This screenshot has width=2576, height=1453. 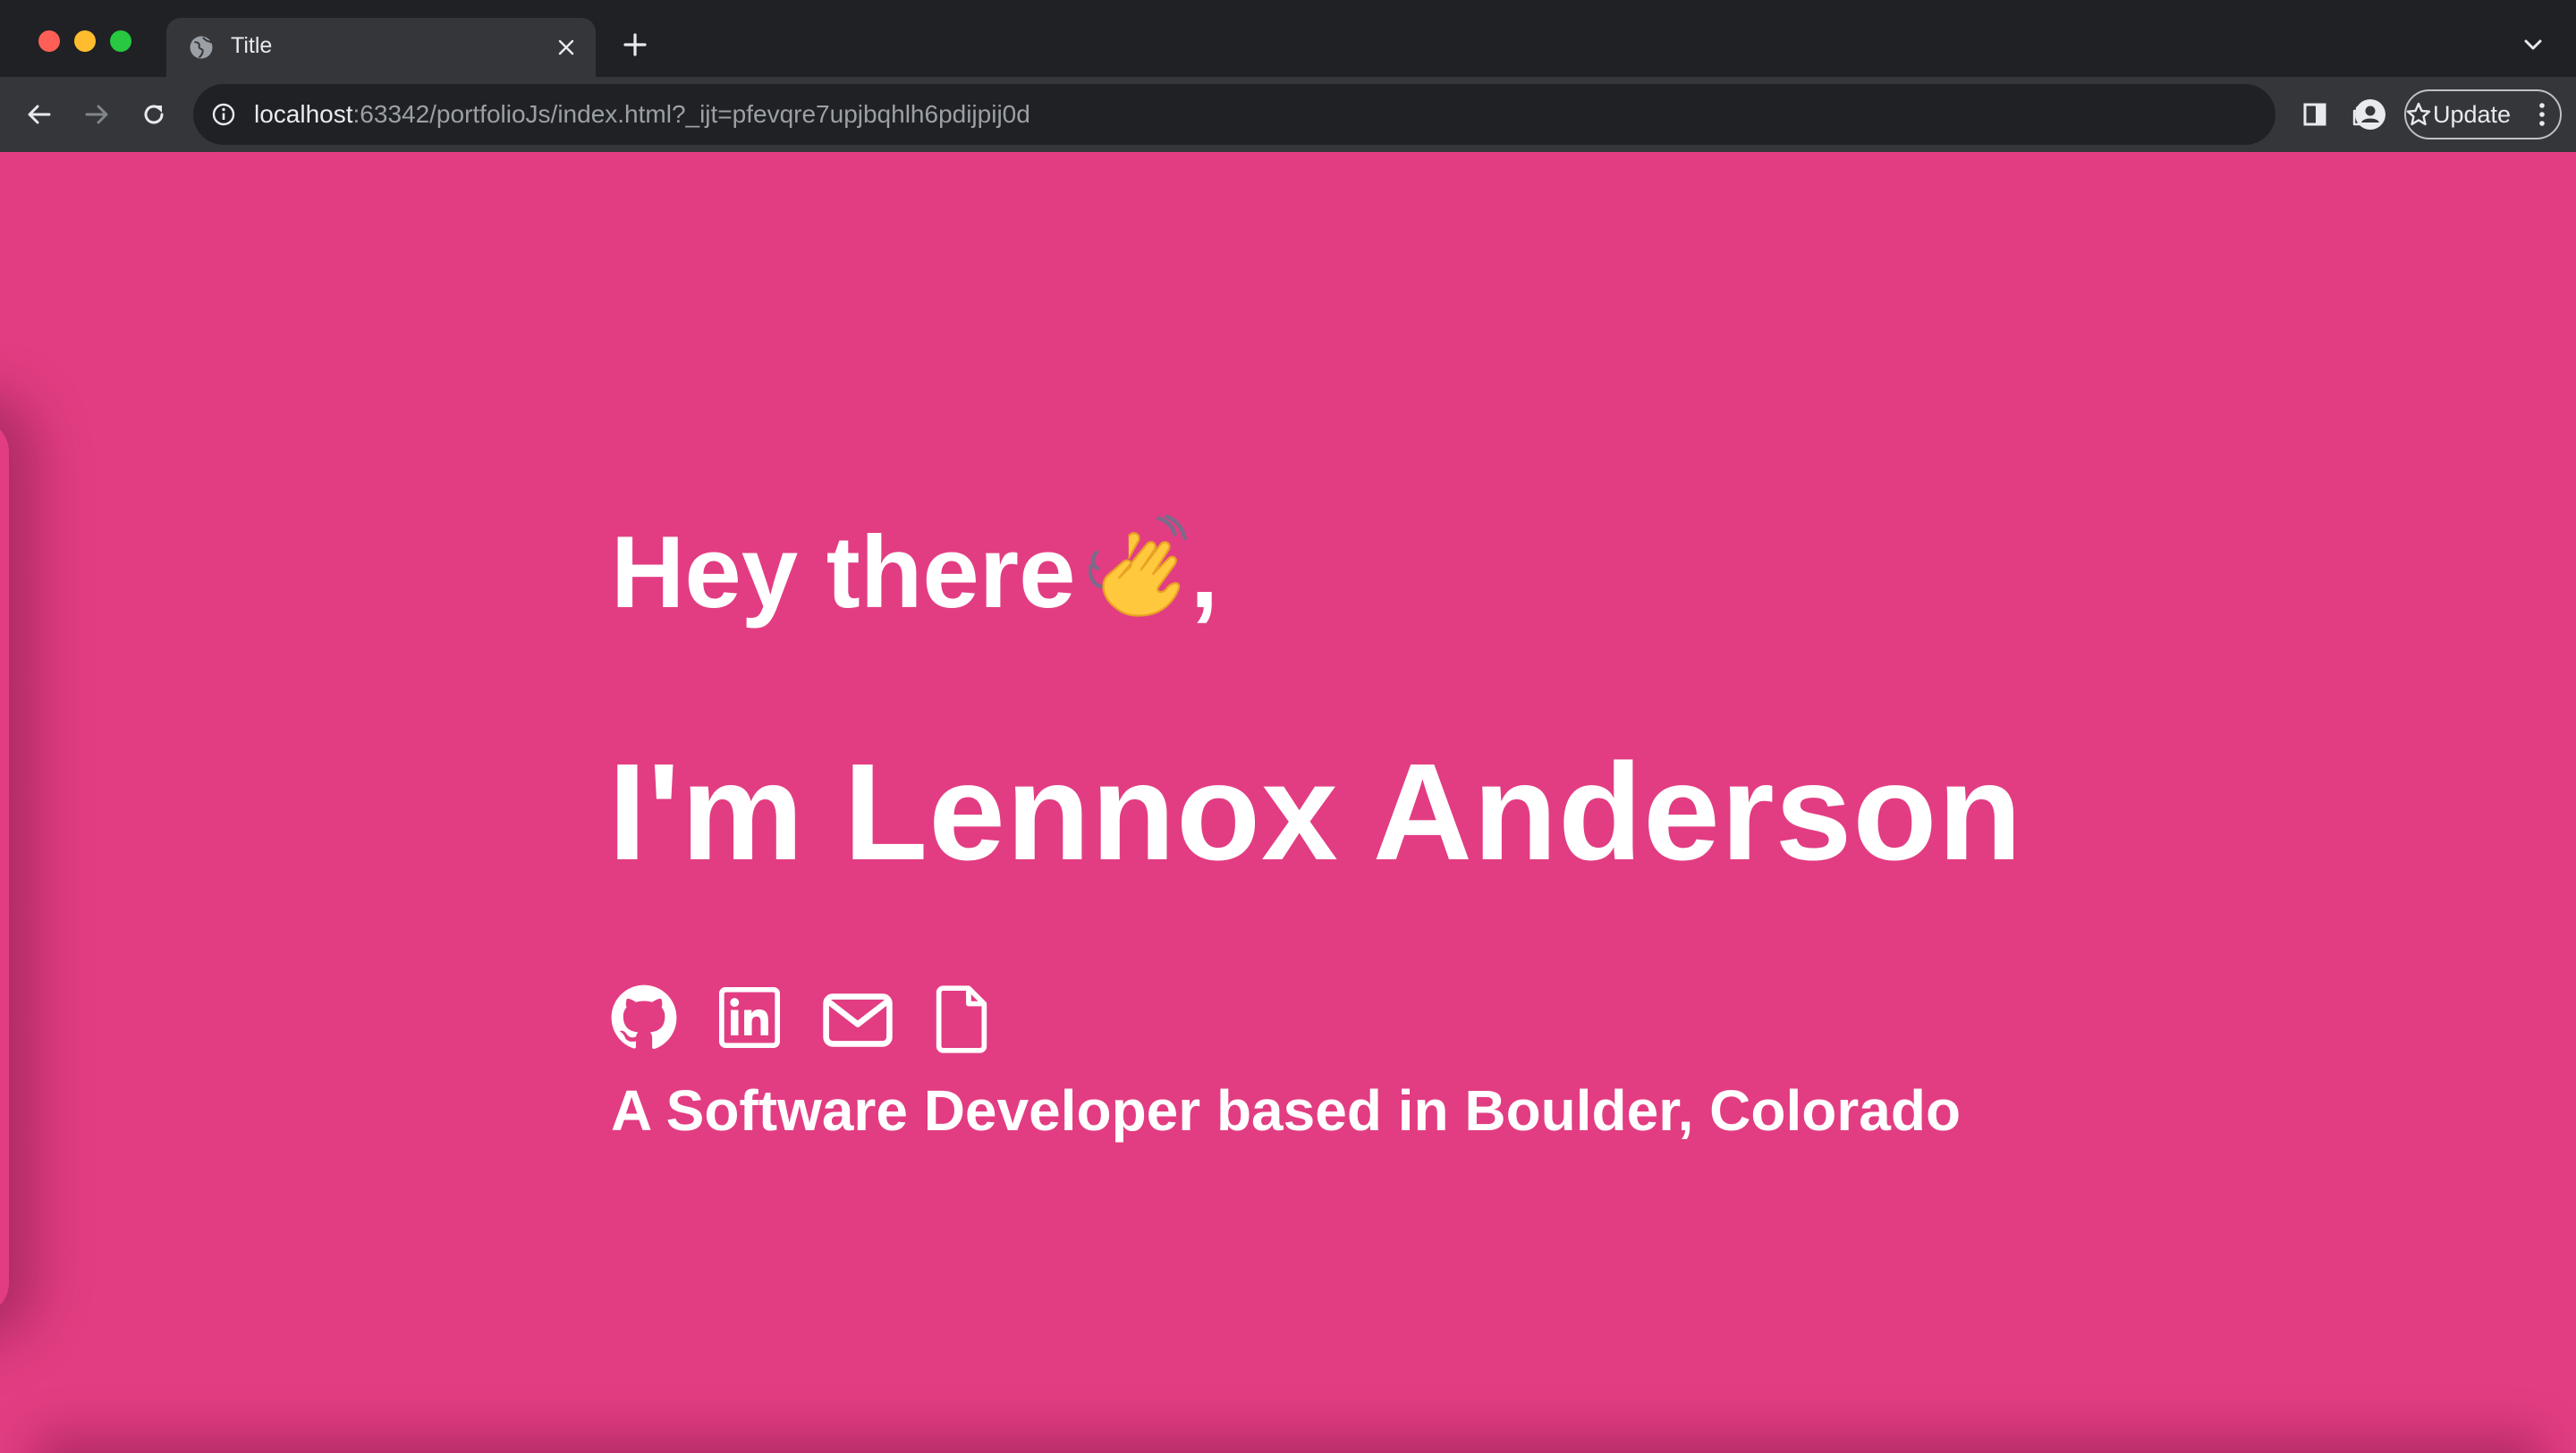 What do you see at coordinates (2472, 115) in the screenshot?
I see `update-label: Update` at bounding box center [2472, 115].